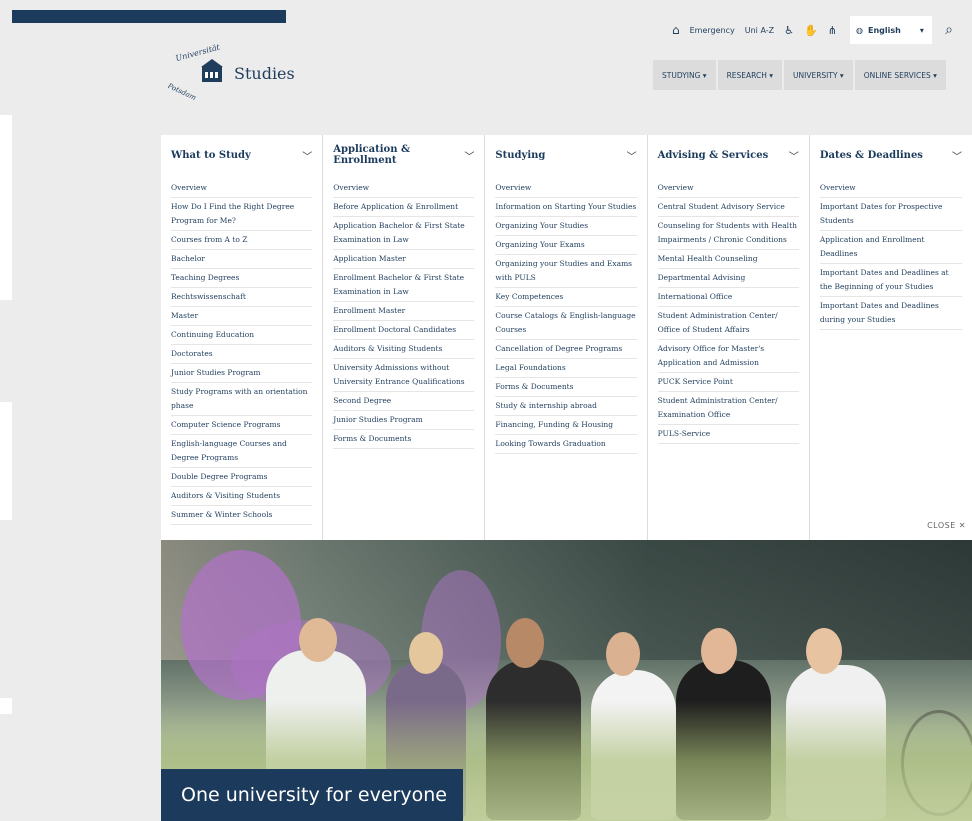  I want to click on emergency-link: Emergency, so click(712, 30).